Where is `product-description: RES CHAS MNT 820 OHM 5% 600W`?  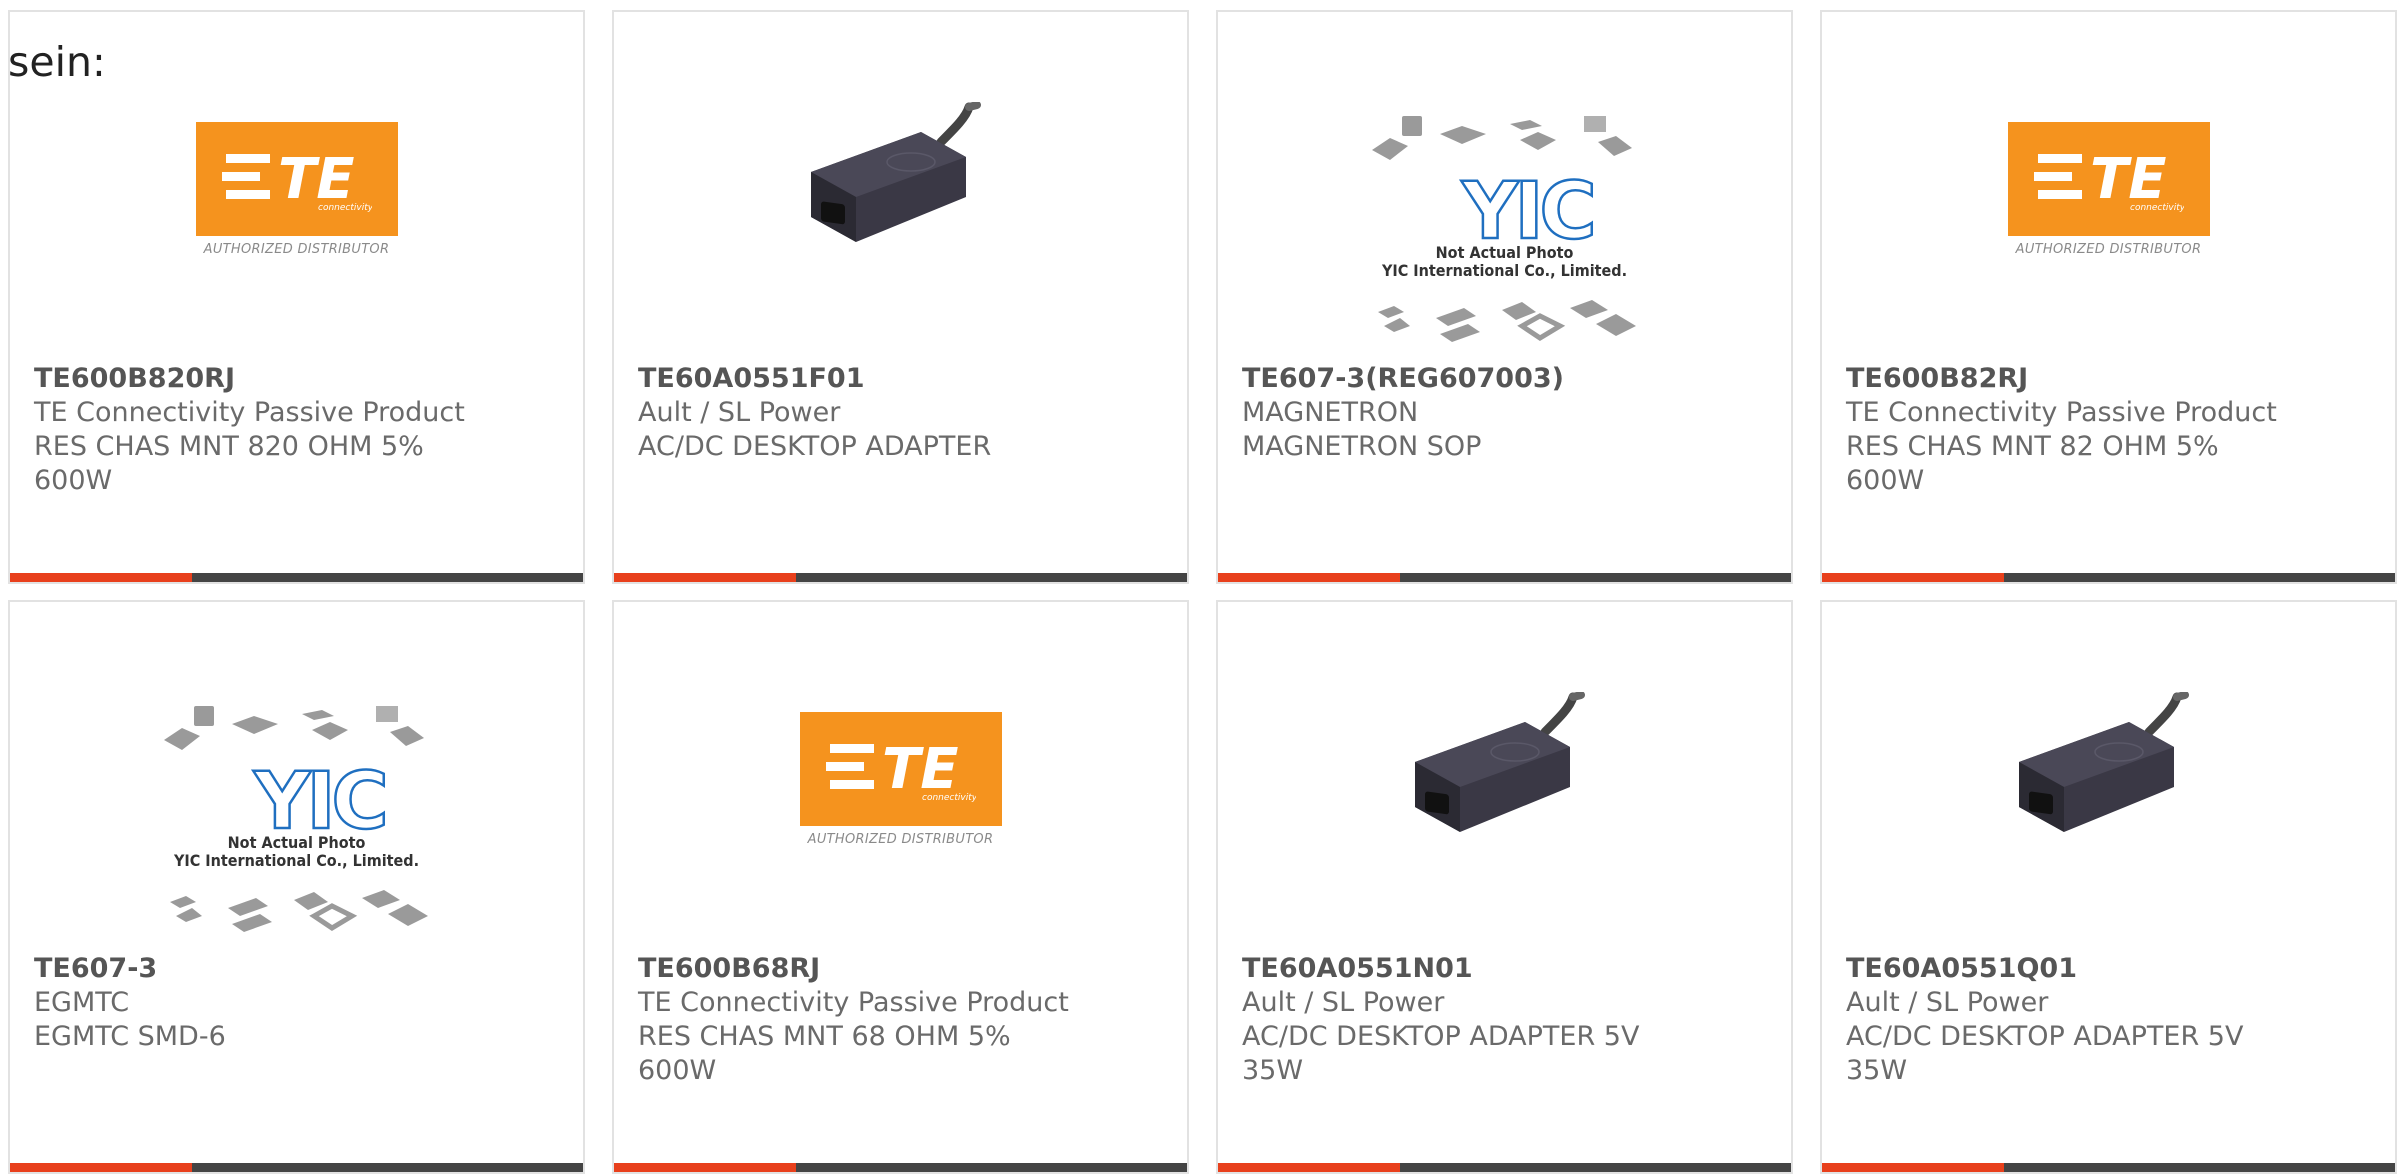 product-description: RES CHAS MNT 820 OHM 5% 600W is located at coordinates (229, 463).